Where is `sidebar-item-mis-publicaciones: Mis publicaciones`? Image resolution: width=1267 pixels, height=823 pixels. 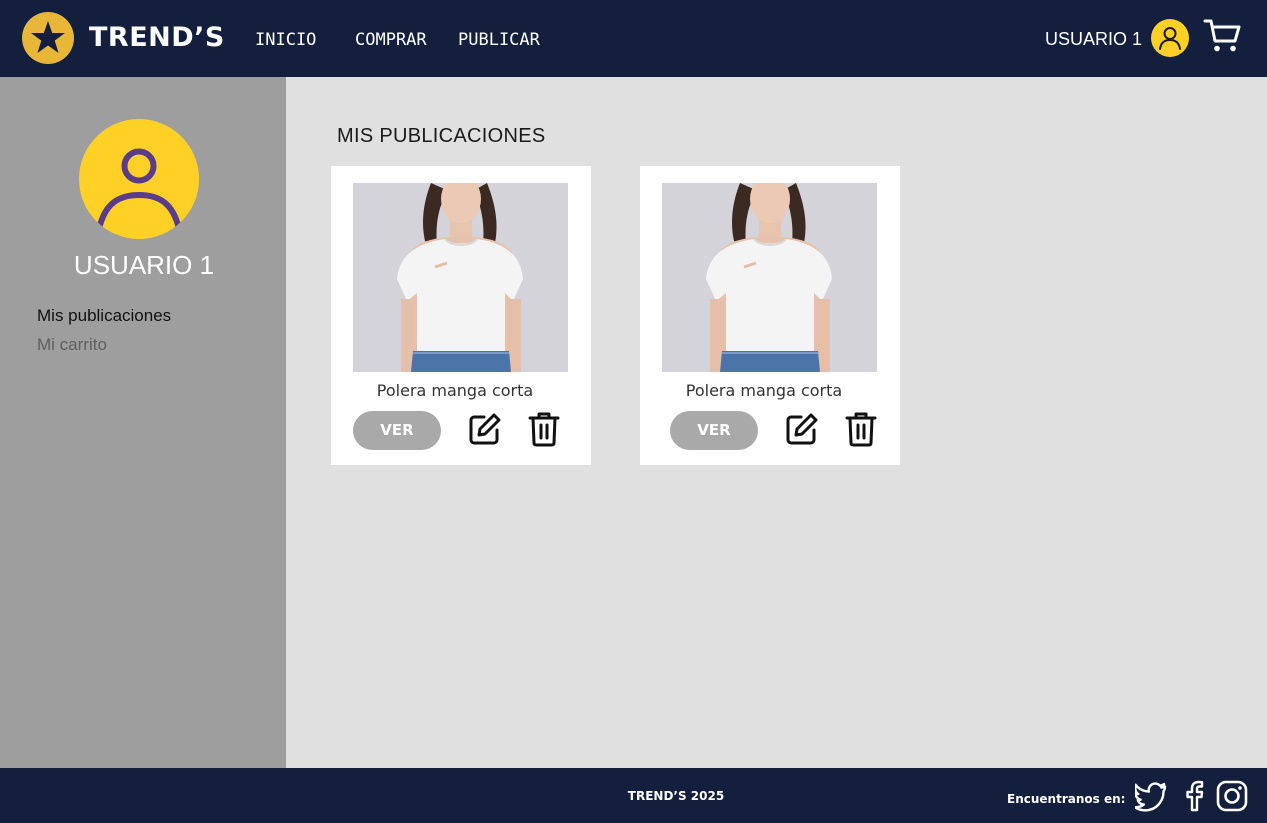 sidebar-item-mis-publicaciones: Mis publicaciones is located at coordinates (104, 316).